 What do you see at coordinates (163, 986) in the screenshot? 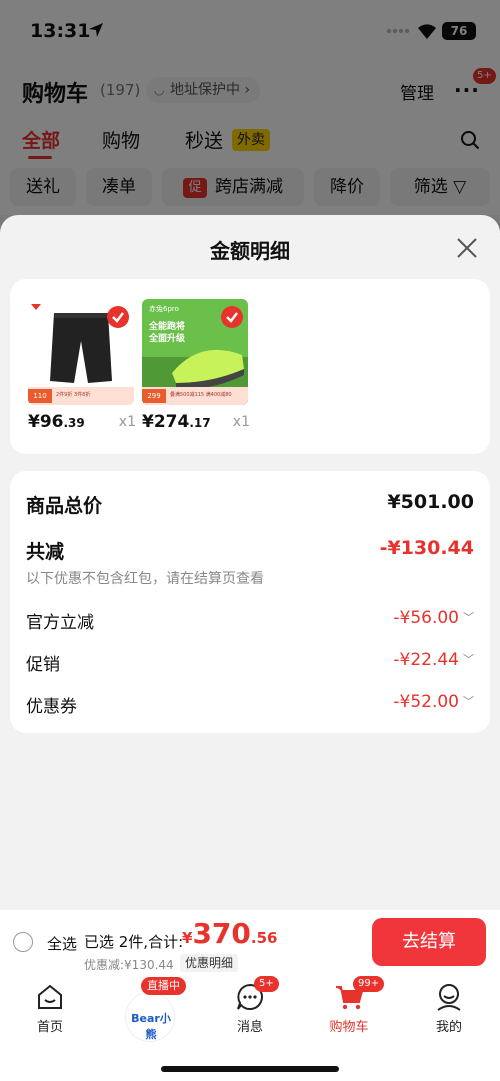
I see `live-badge: 直播中` at bounding box center [163, 986].